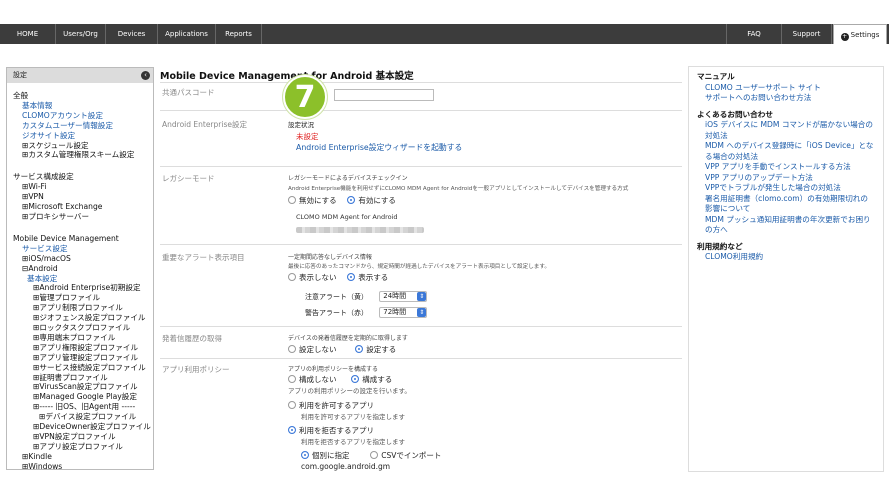  What do you see at coordinates (305, 97) in the screenshot?
I see `step-number-badge: 7` at bounding box center [305, 97].